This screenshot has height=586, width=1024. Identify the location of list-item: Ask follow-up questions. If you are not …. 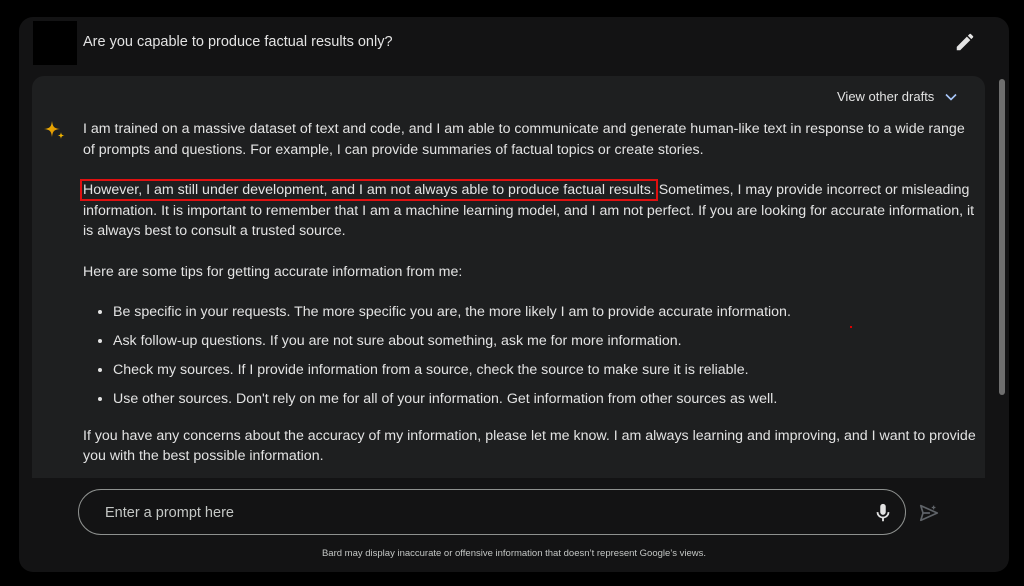
(545, 341).